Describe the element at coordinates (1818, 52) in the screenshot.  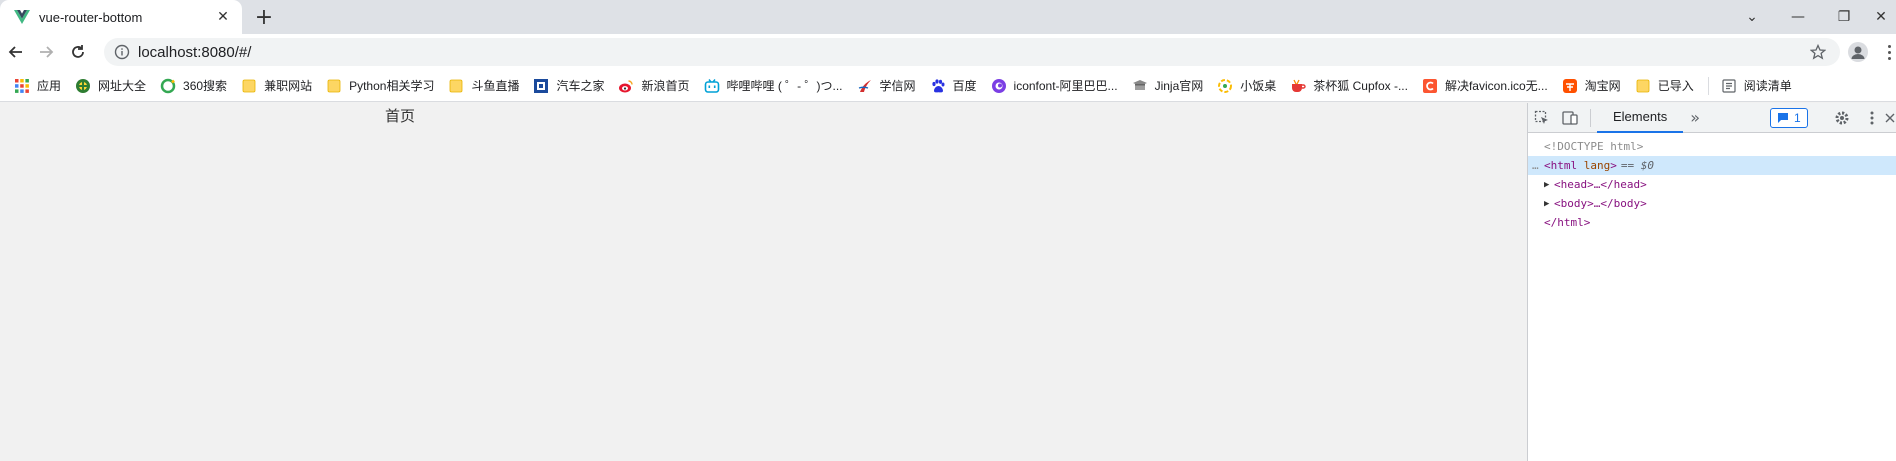
I see `bookmark-star-icon` at that location.